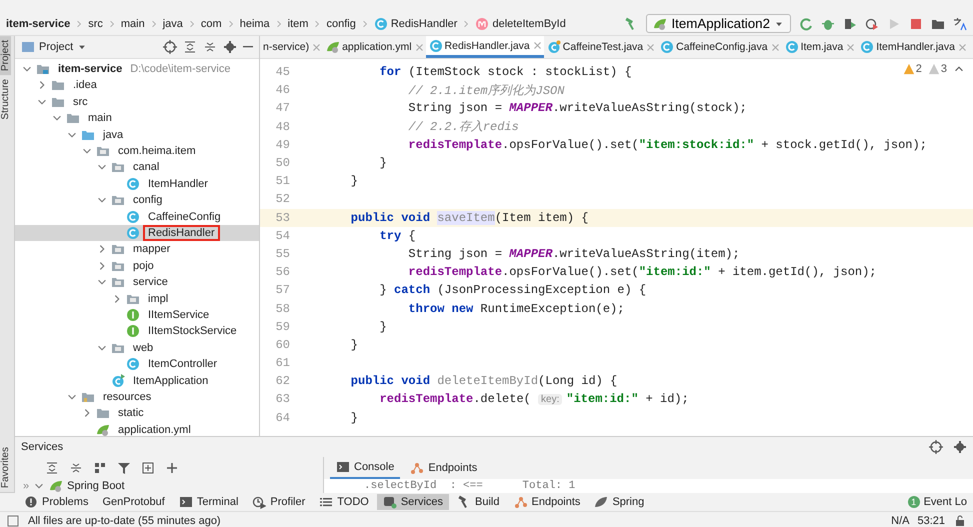 The width and height of the screenshot is (973, 527). What do you see at coordinates (255, 24) in the screenshot?
I see `breadcrumb-item: heima` at bounding box center [255, 24].